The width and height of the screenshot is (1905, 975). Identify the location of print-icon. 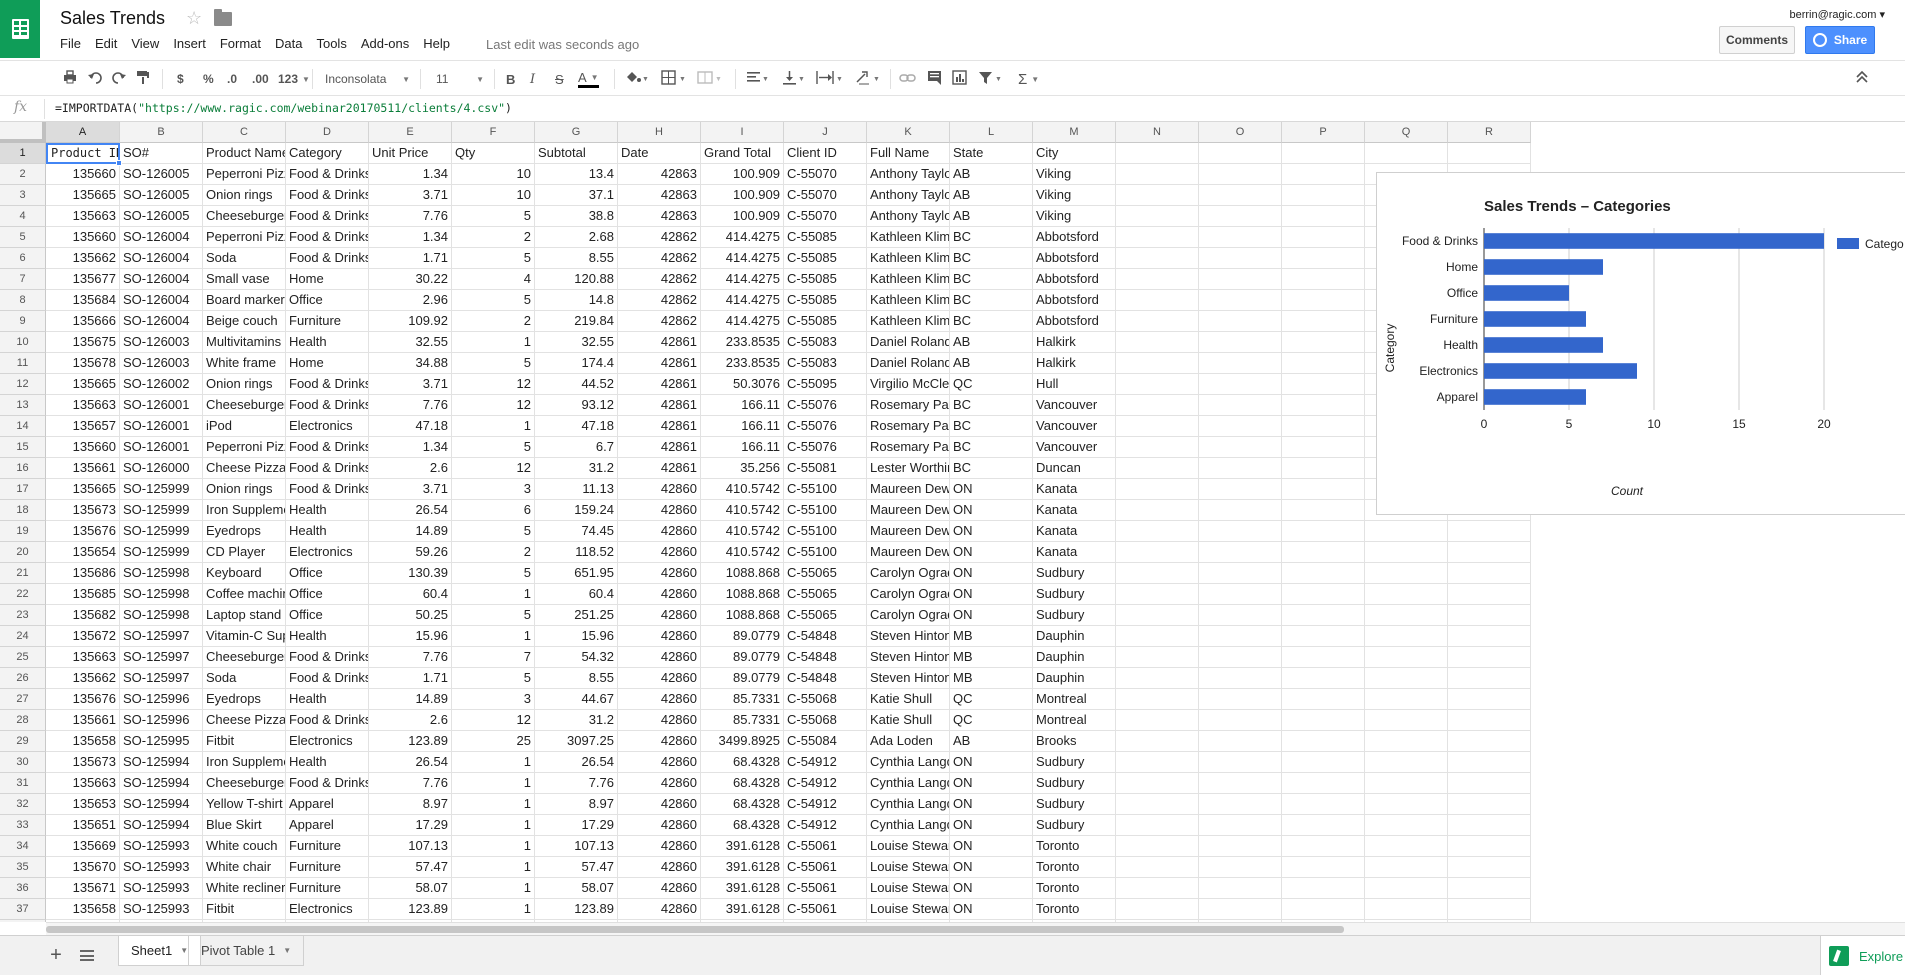
(70, 79).